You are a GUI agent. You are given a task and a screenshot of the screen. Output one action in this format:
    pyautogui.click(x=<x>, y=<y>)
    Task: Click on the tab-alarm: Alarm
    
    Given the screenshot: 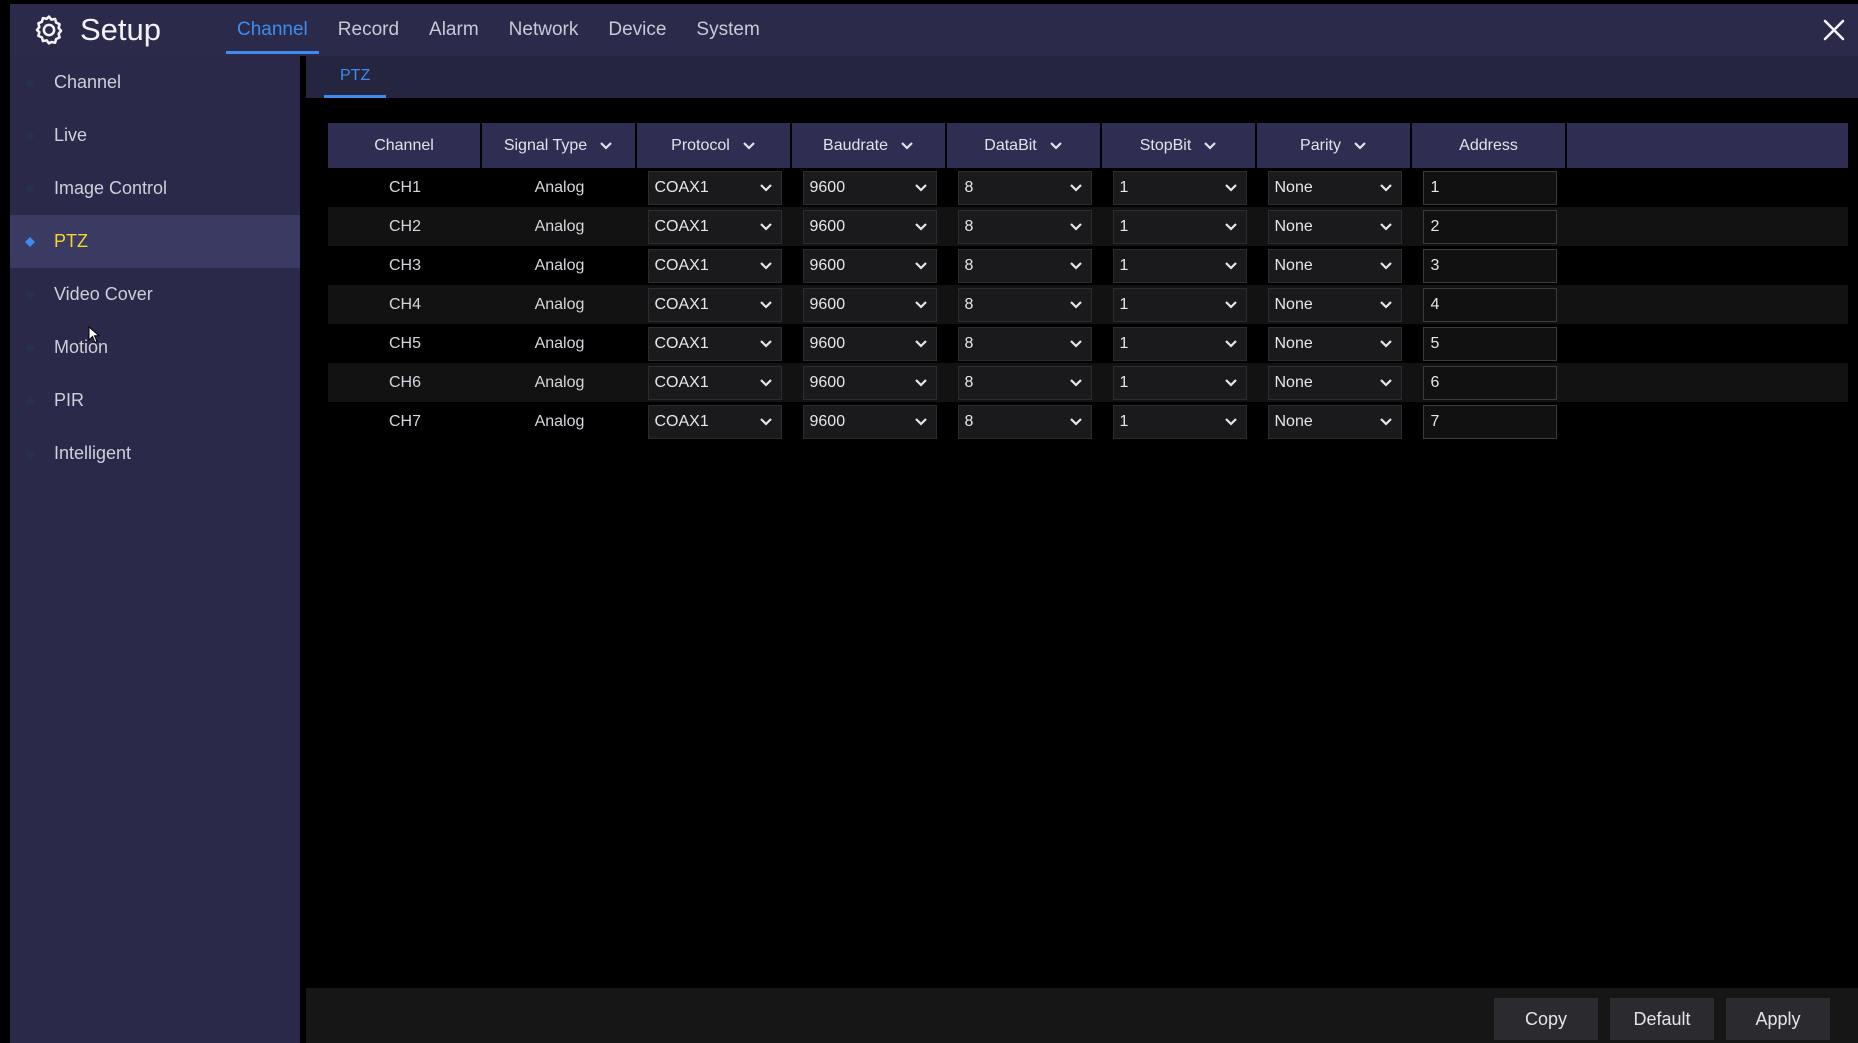 What is the action you would take?
    pyautogui.click(x=454, y=30)
    